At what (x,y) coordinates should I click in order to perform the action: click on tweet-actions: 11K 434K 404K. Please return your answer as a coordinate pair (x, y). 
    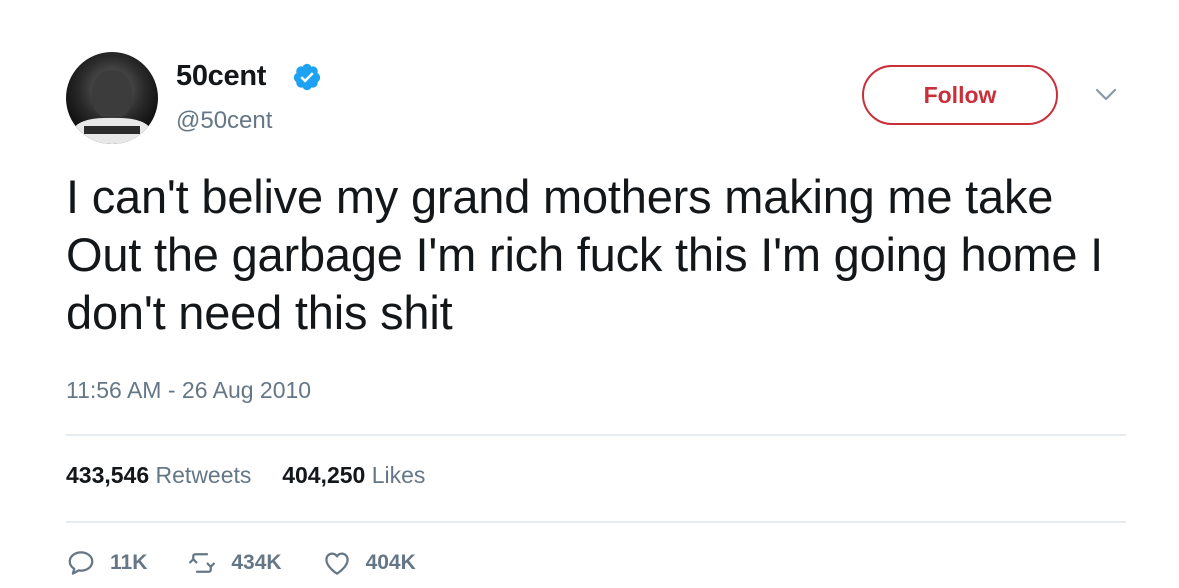
    Looking at the image, I should click on (261, 563).